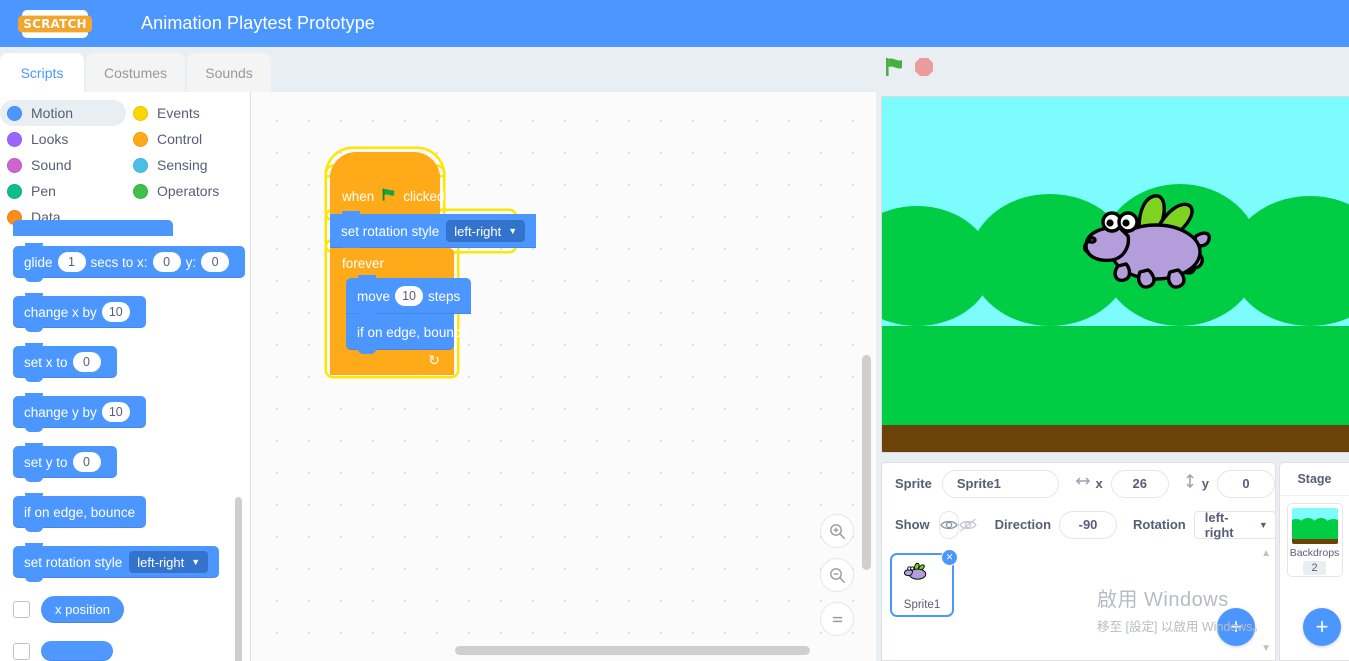 This screenshot has height=661, width=1349. I want to click on category-sensing: Sensing, so click(188, 165).